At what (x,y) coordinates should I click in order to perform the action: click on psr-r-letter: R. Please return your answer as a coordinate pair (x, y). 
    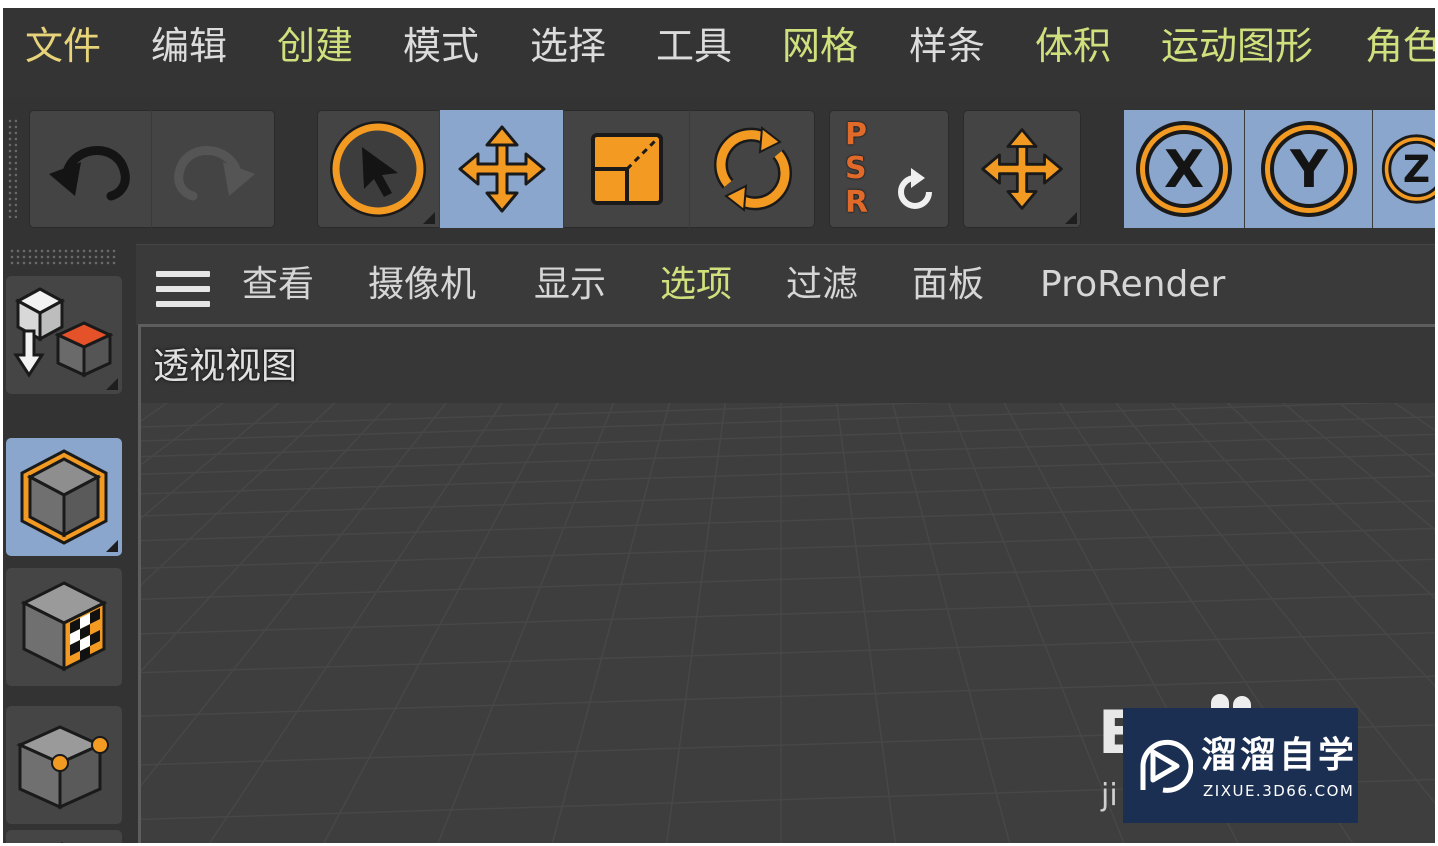
    Looking at the image, I should click on (857, 202).